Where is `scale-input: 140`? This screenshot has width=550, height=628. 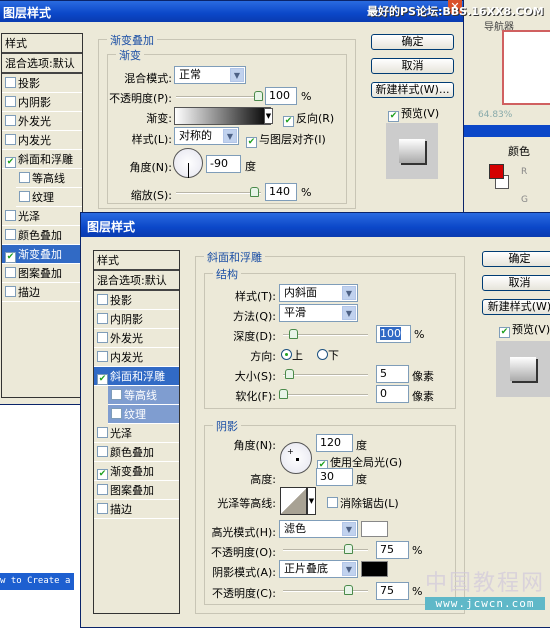
scale-input: 140 is located at coordinates (281, 192).